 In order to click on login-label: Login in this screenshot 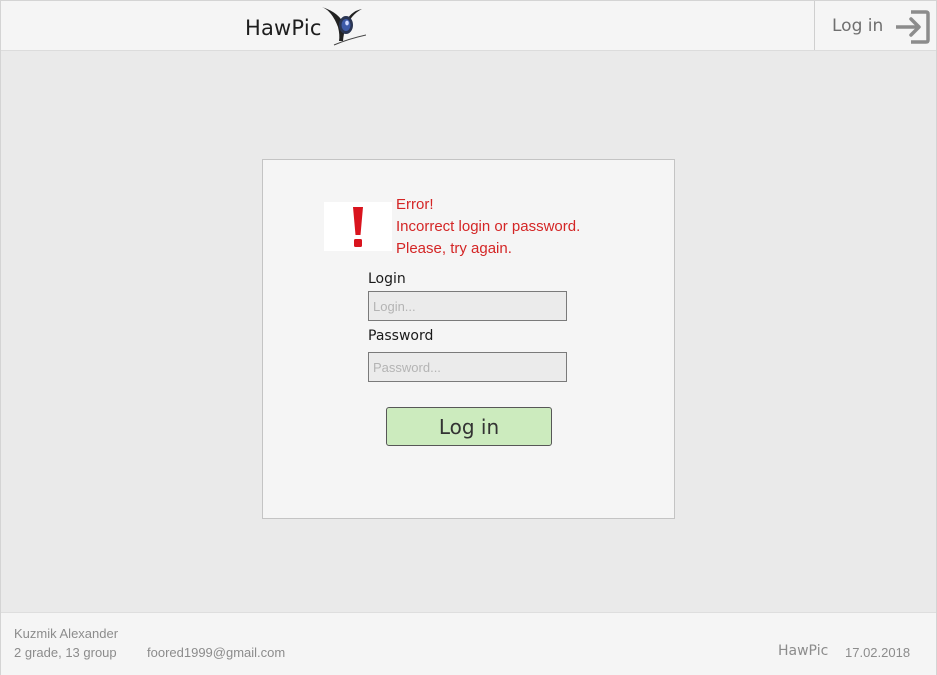, I will do `click(387, 279)`.